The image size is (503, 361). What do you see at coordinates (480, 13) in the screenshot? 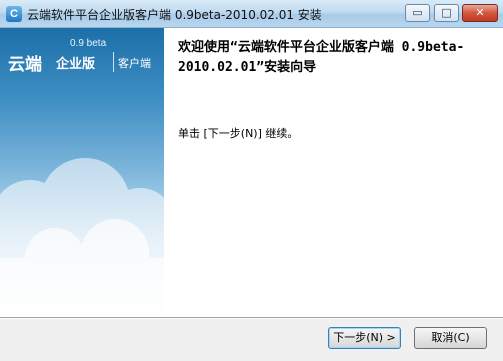
I see `close-button: ✕` at bounding box center [480, 13].